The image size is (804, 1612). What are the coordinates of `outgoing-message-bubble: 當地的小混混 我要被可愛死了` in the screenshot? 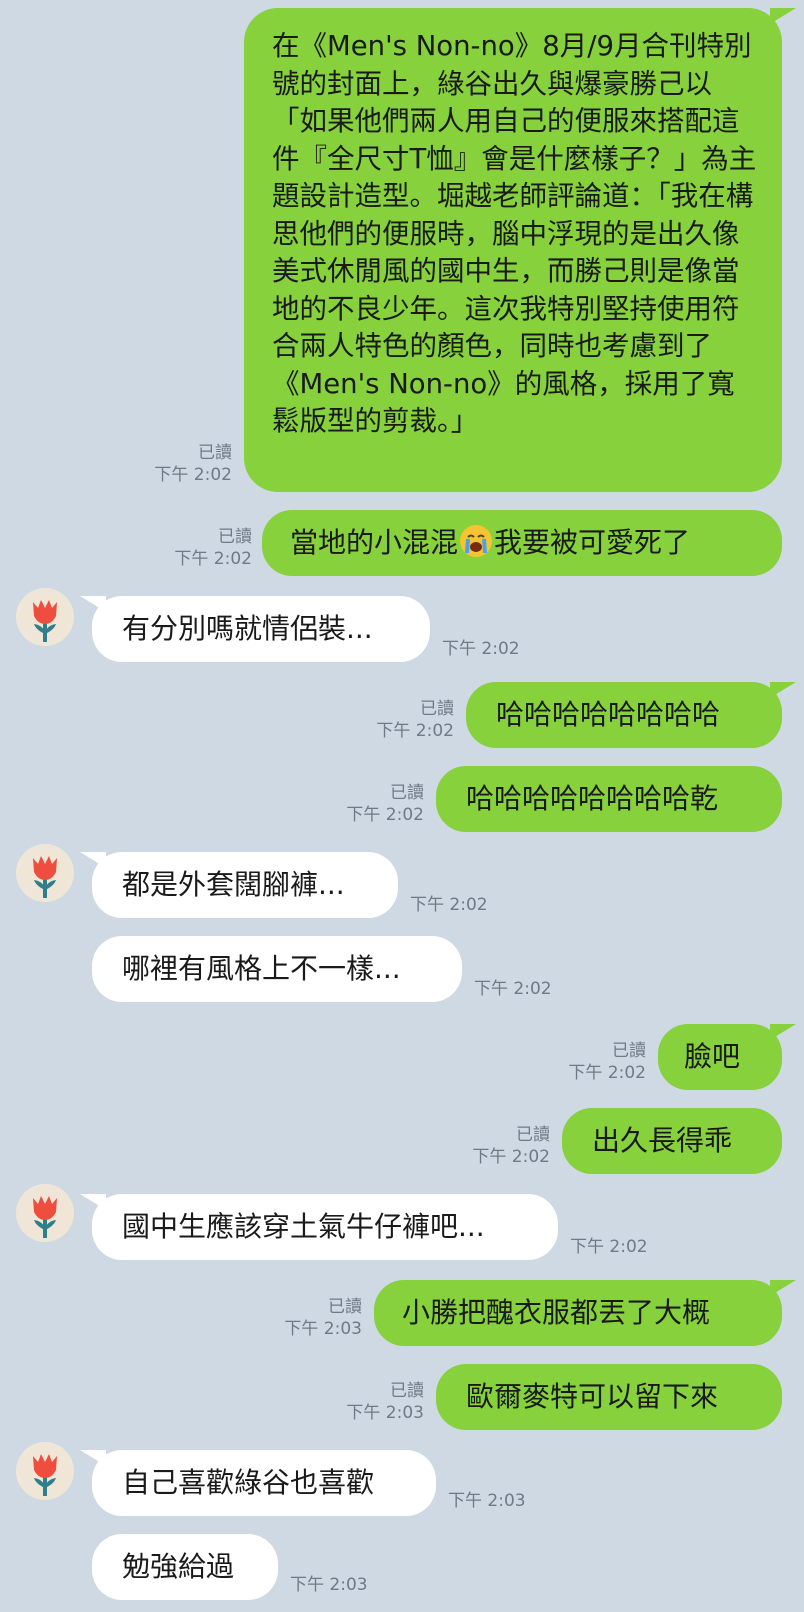 It's located at (522, 543).